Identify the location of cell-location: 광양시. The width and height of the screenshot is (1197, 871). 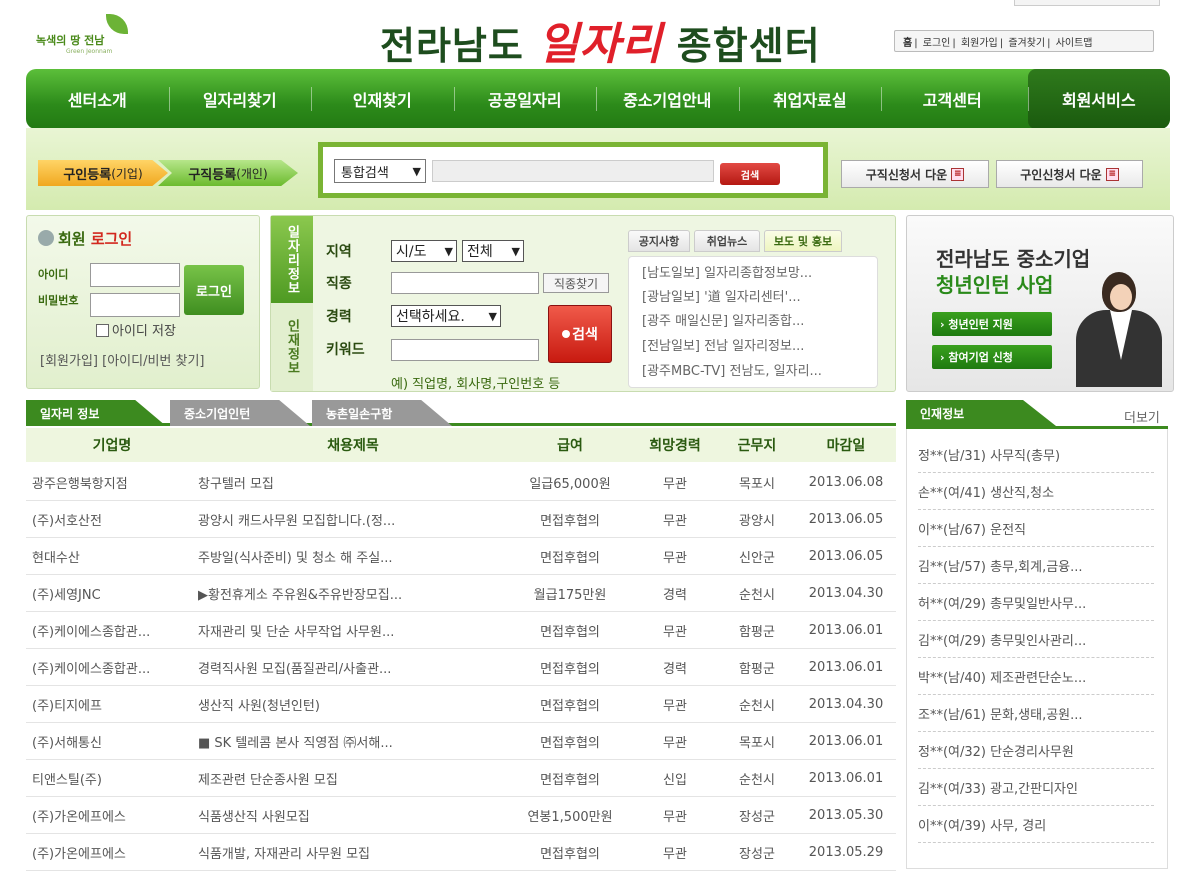
(757, 521).